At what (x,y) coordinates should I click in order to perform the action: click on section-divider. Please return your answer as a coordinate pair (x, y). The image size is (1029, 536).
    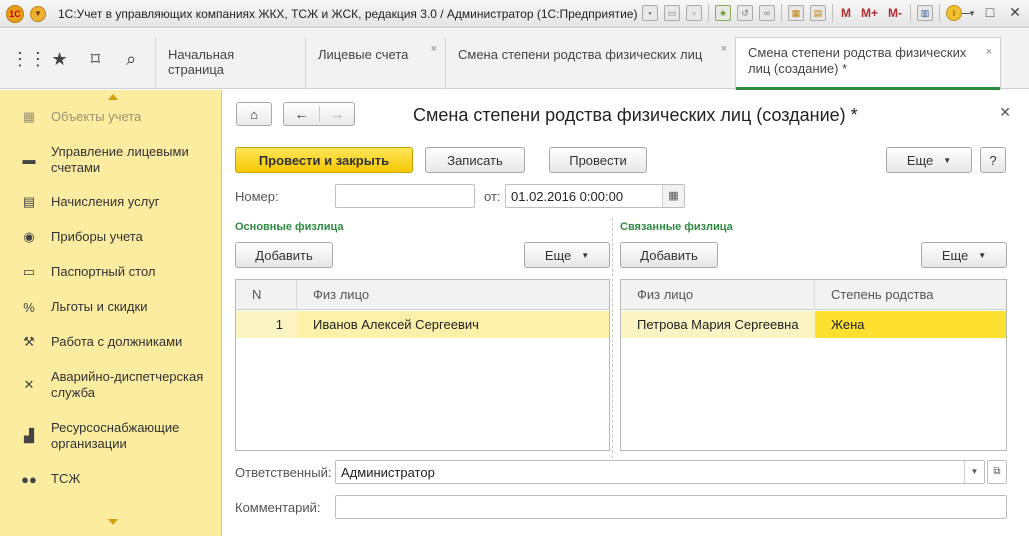
    Looking at the image, I should click on (612, 338).